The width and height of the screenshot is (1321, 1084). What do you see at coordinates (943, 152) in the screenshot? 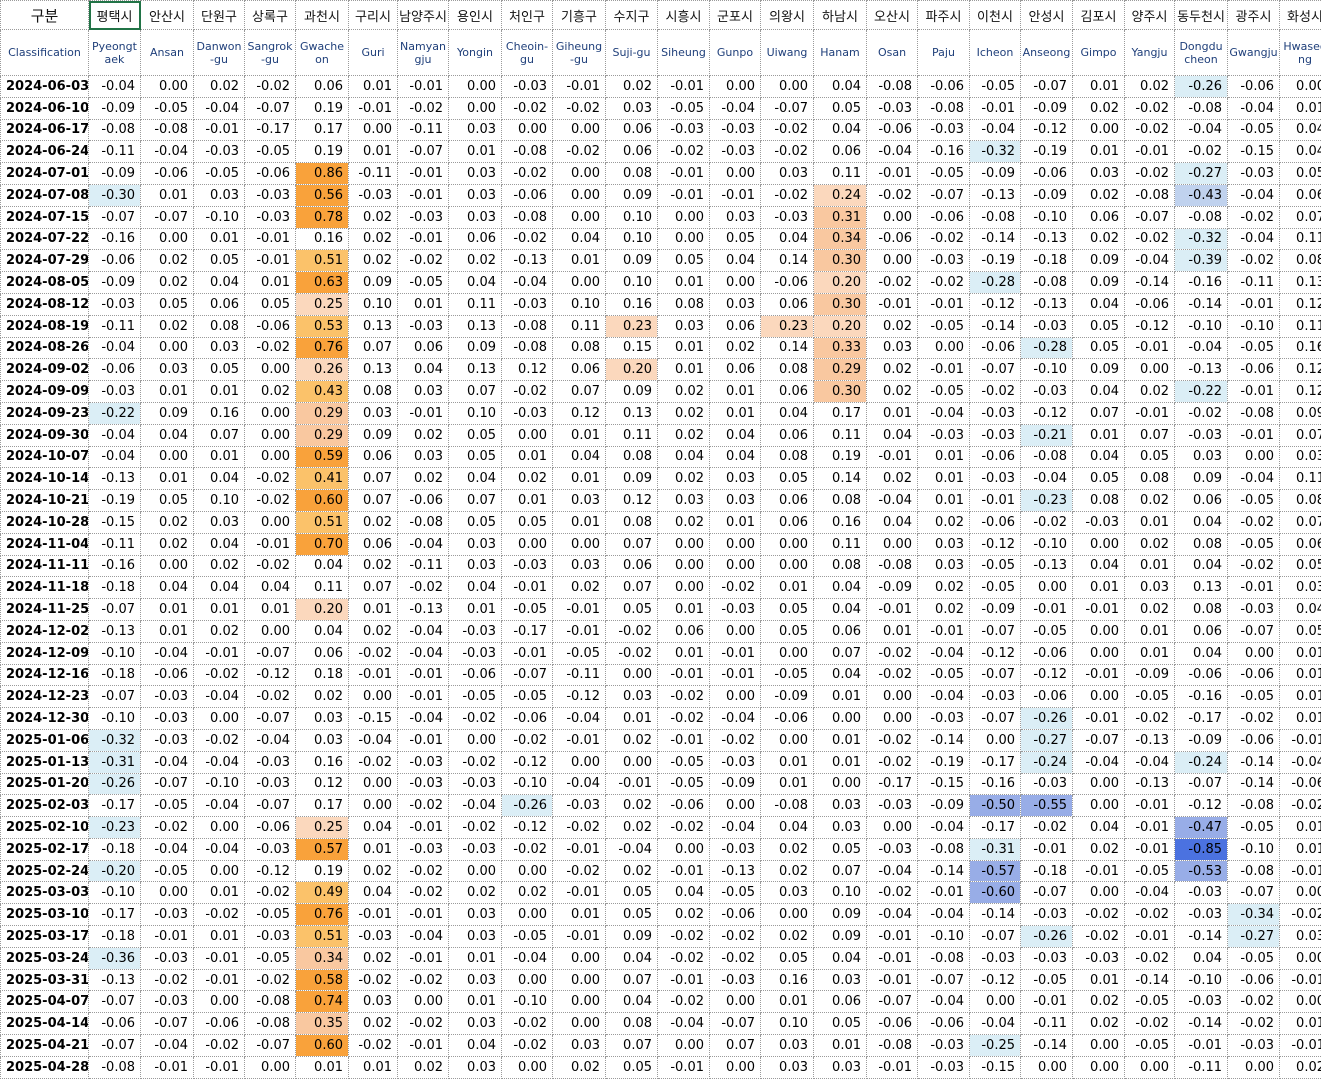
I see `value-cell: -0.16` at bounding box center [943, 152].